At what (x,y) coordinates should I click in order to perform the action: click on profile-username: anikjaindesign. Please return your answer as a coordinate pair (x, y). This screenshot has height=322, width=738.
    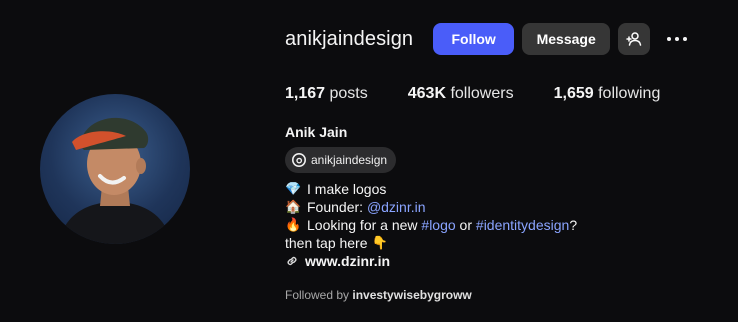
    Looking at the image, I should click on (349, 38).